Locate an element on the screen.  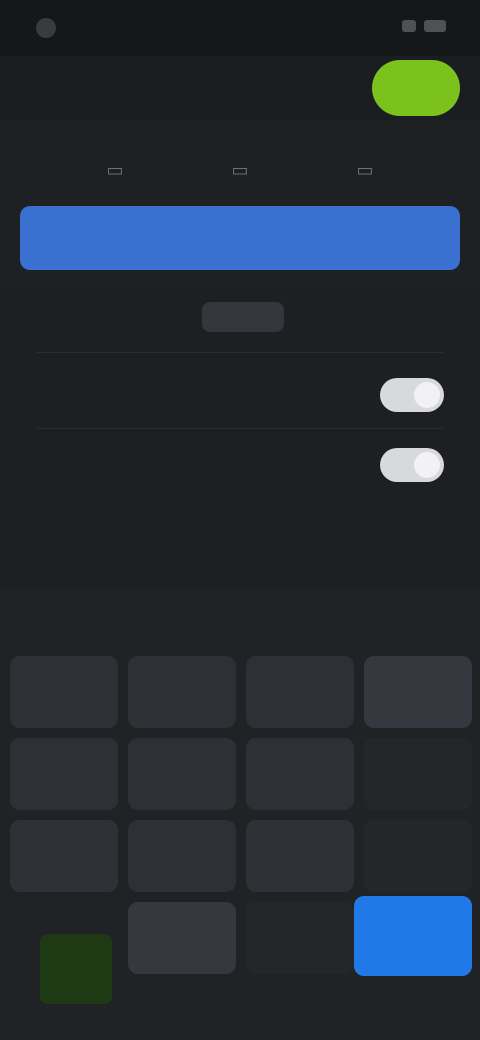
tab-2: ▭ is located at coordinates (240, 170).